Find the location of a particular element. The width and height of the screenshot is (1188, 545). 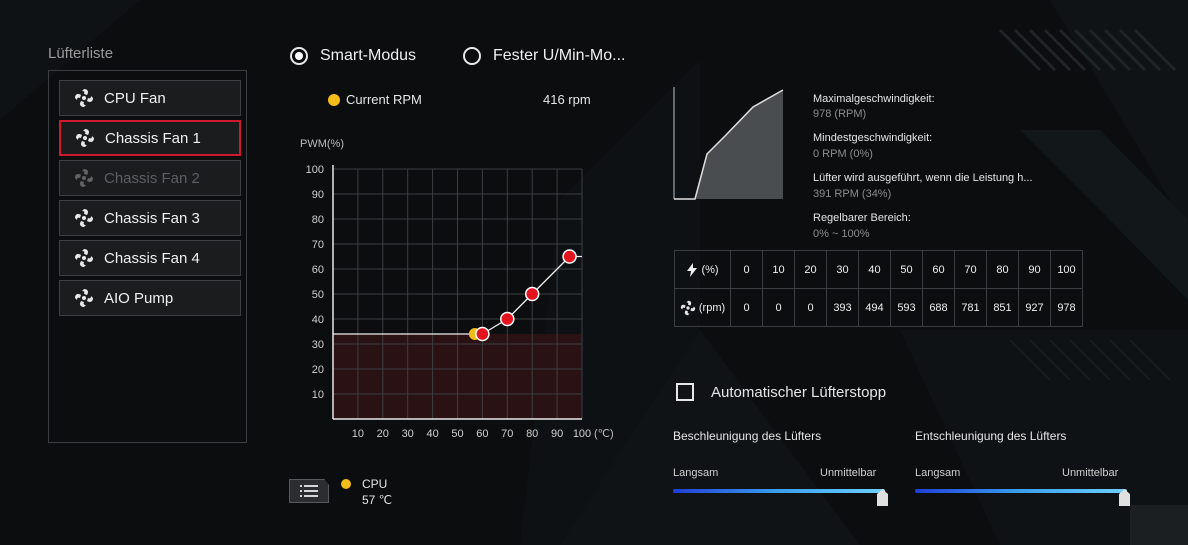

table-row: (%) 0 10 20 30 40 50 60 70 80 90 100 is located at coordinates (878, 269).